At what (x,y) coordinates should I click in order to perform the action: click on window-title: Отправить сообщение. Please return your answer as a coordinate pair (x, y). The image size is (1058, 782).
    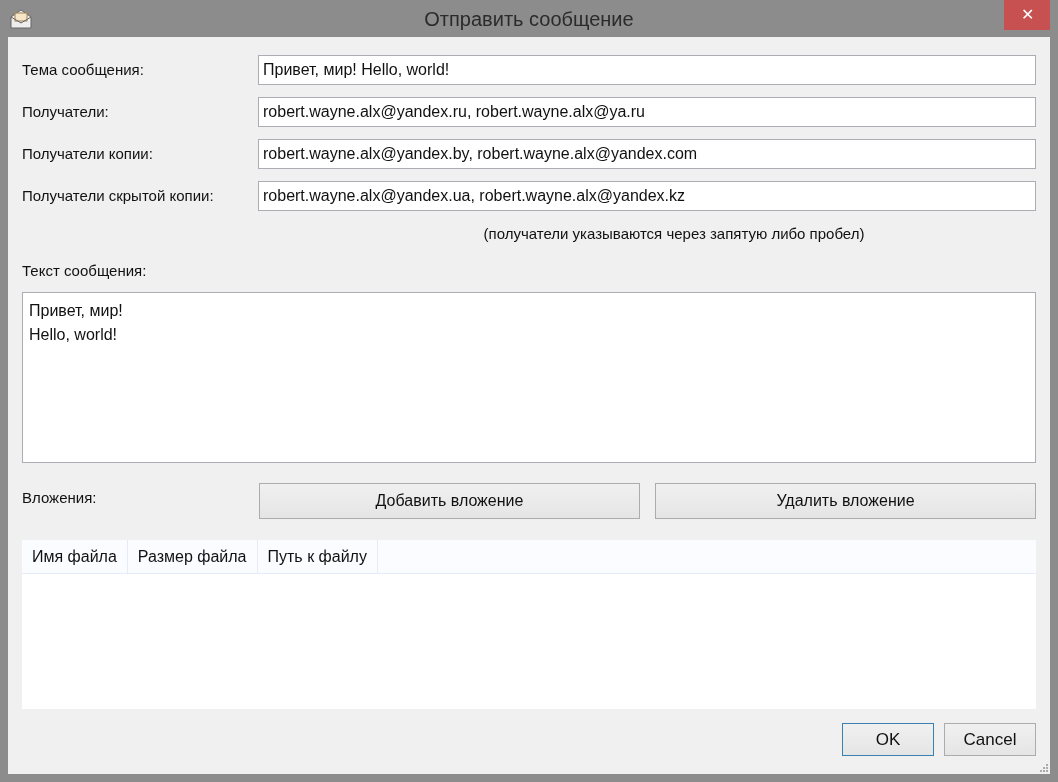
    Looking at the image, I should click on (529, 19).